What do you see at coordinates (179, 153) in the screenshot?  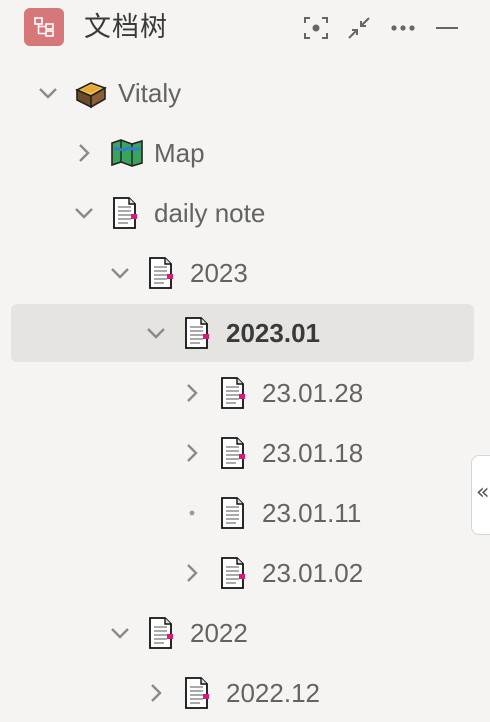 I see `tree-item-label: Map` at bounding box center [179, 153].